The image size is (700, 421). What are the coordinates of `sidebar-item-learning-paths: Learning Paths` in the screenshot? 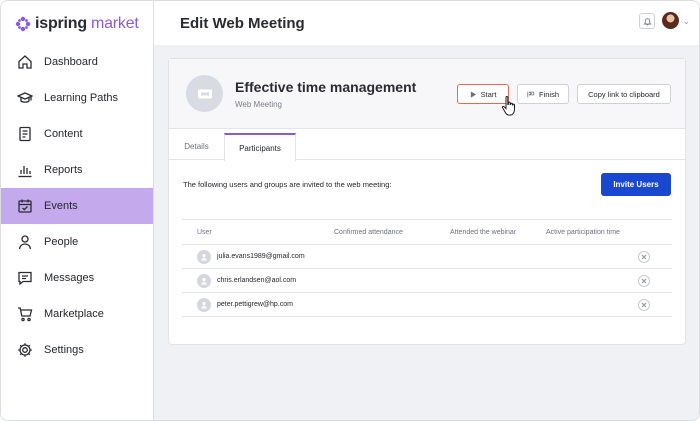 It's located at (77, 98).